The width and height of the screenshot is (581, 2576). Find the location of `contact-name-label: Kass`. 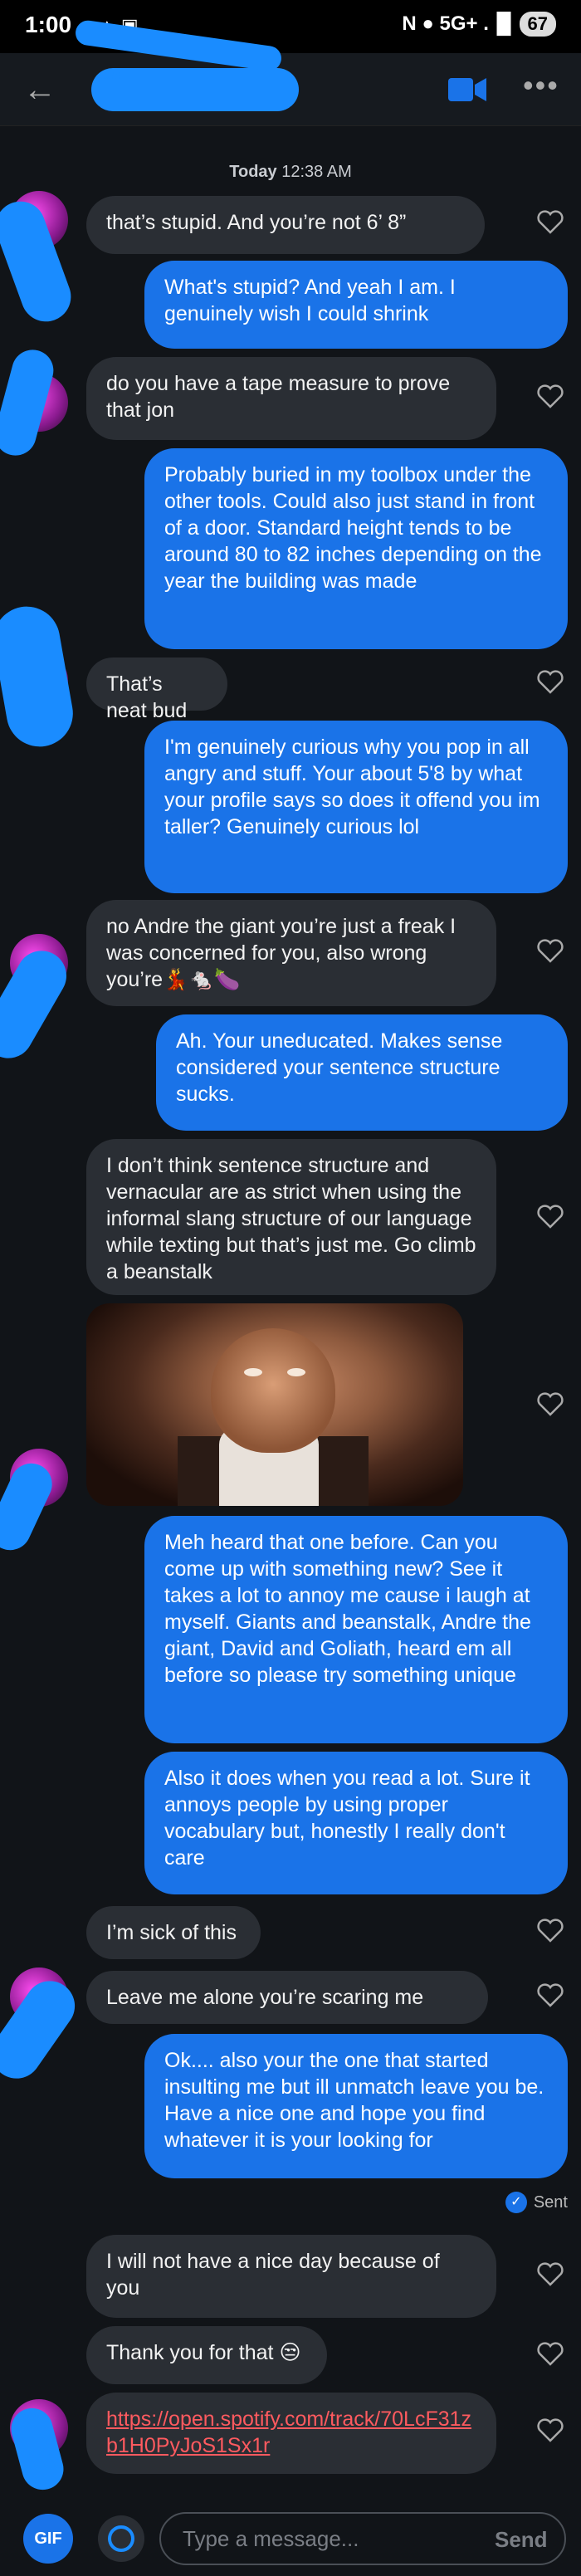

contact-name-label: Kass is located at coordinates (106, 75).